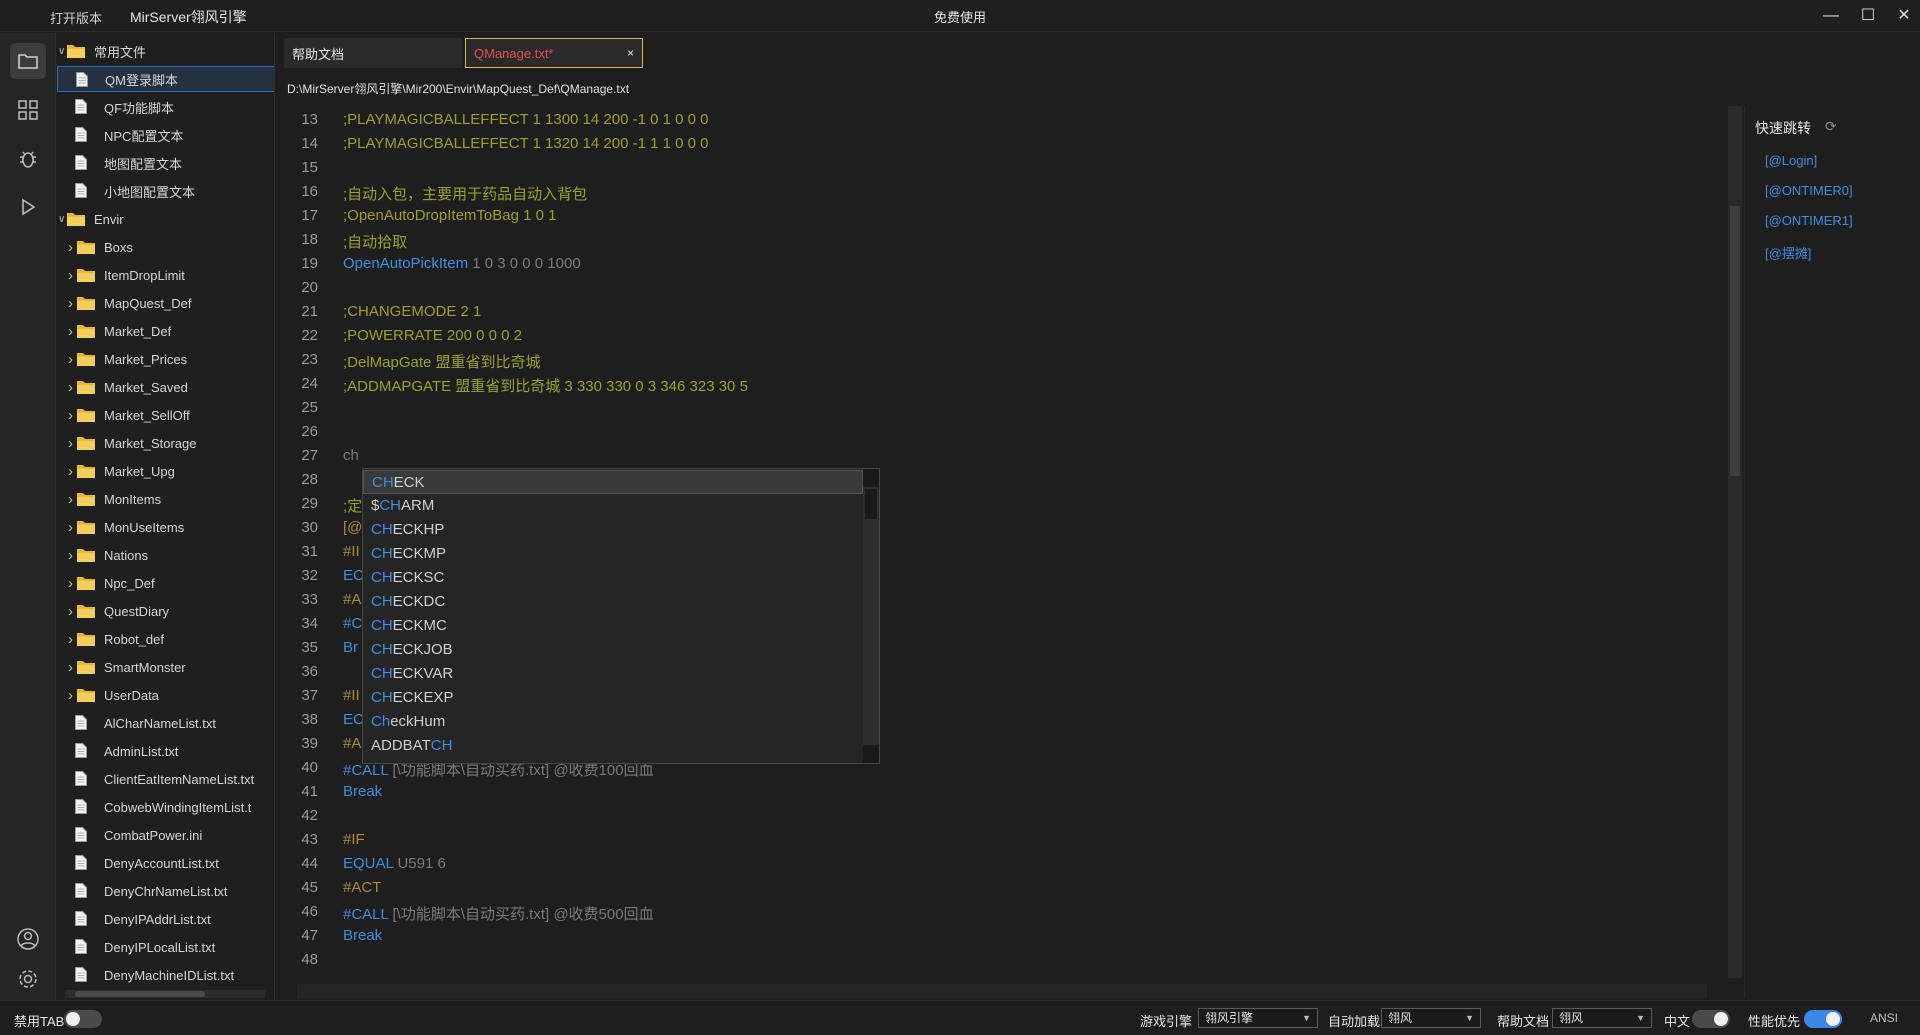  I want to click on tree-folder: › Robot_def, so click(165, 639).